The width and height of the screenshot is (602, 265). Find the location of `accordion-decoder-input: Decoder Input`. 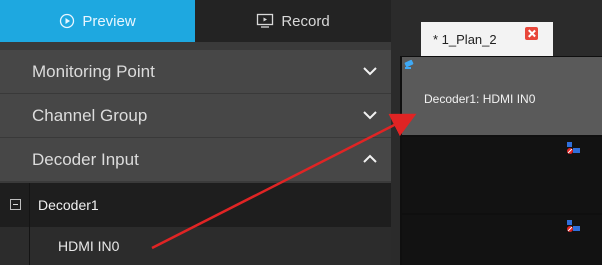

accordion-decoder-input: Decoder Input is located at coordinates (195, 159).